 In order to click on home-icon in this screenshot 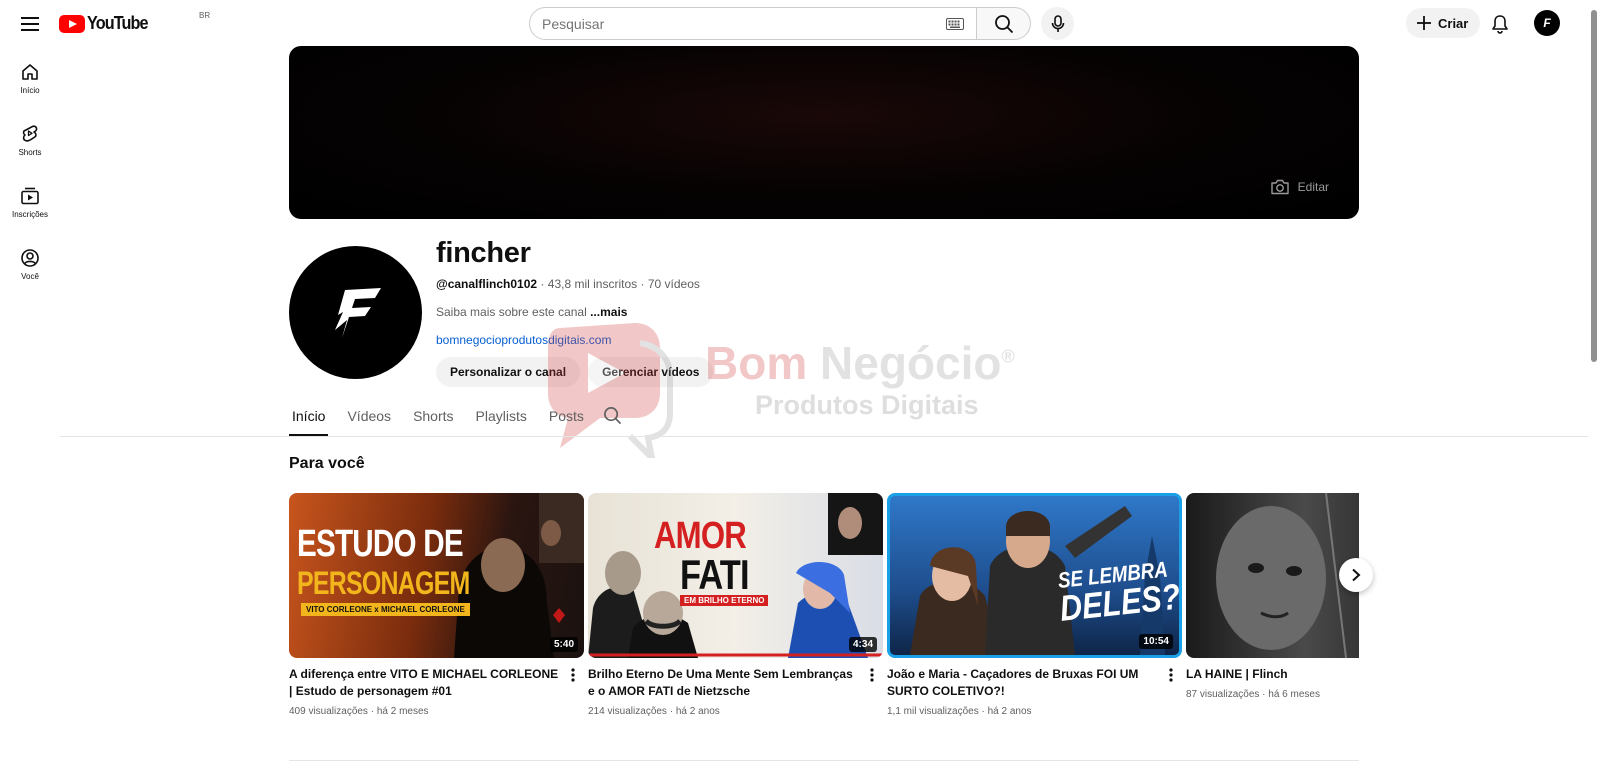, I will do `click(30, 72)`.